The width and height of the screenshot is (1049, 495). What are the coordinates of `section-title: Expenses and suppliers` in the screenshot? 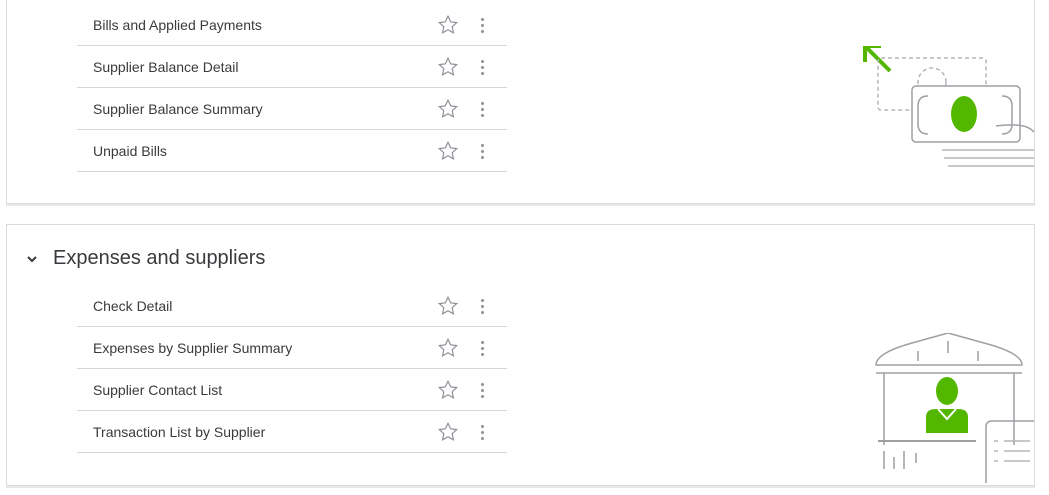 It's located at (159, 258).